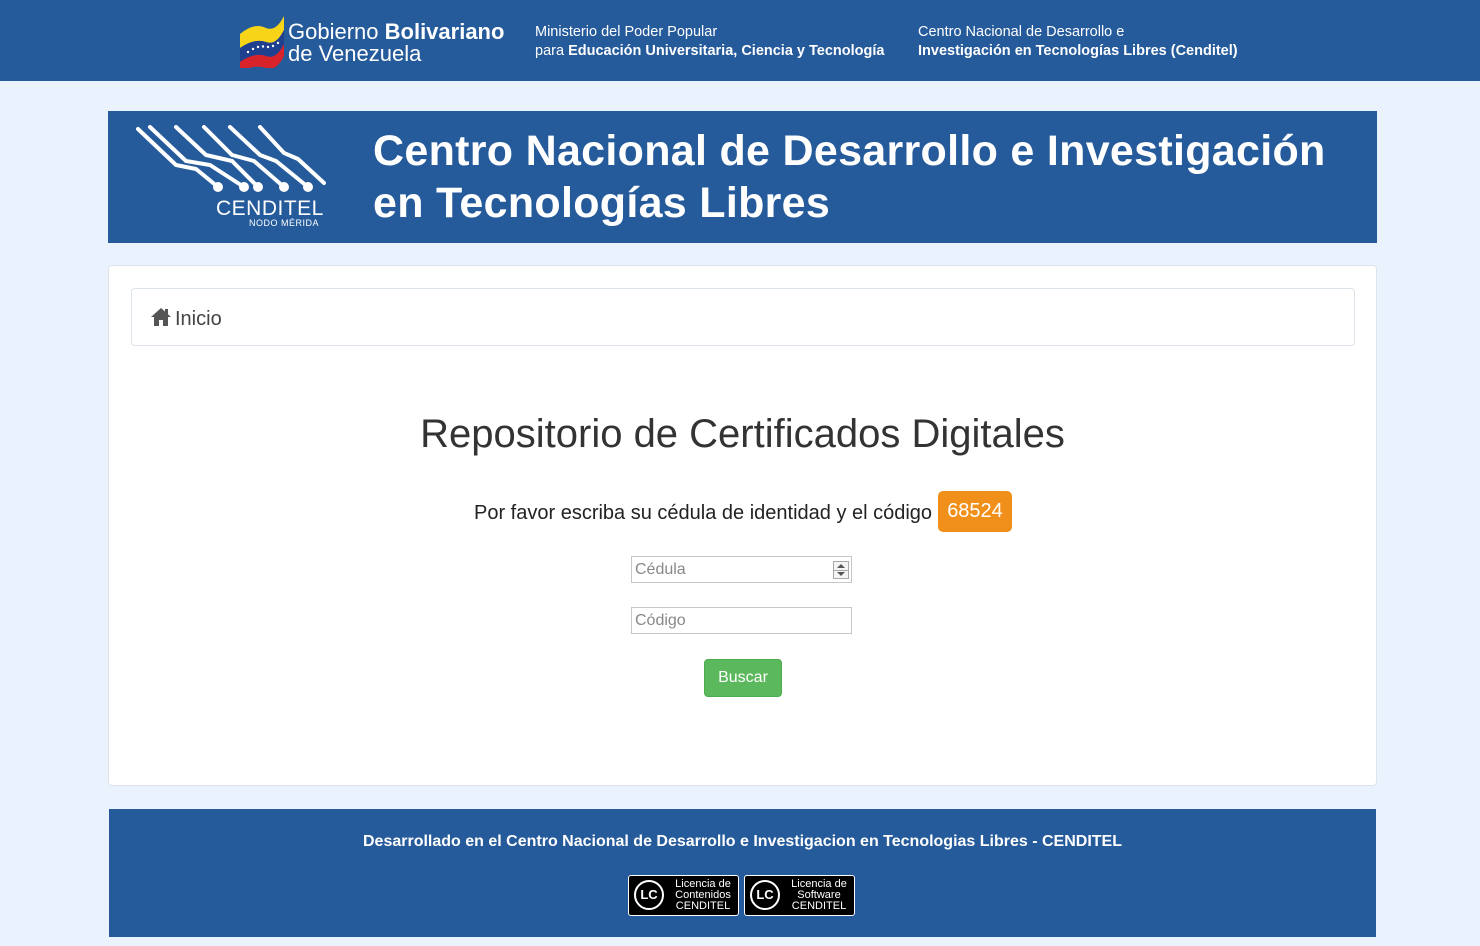 The height and width of the screenshot is (946, 1480). What do you see at coordinates (161, 317) in the screenshot?
I see `home-icon` at bounding box center [161, 317].